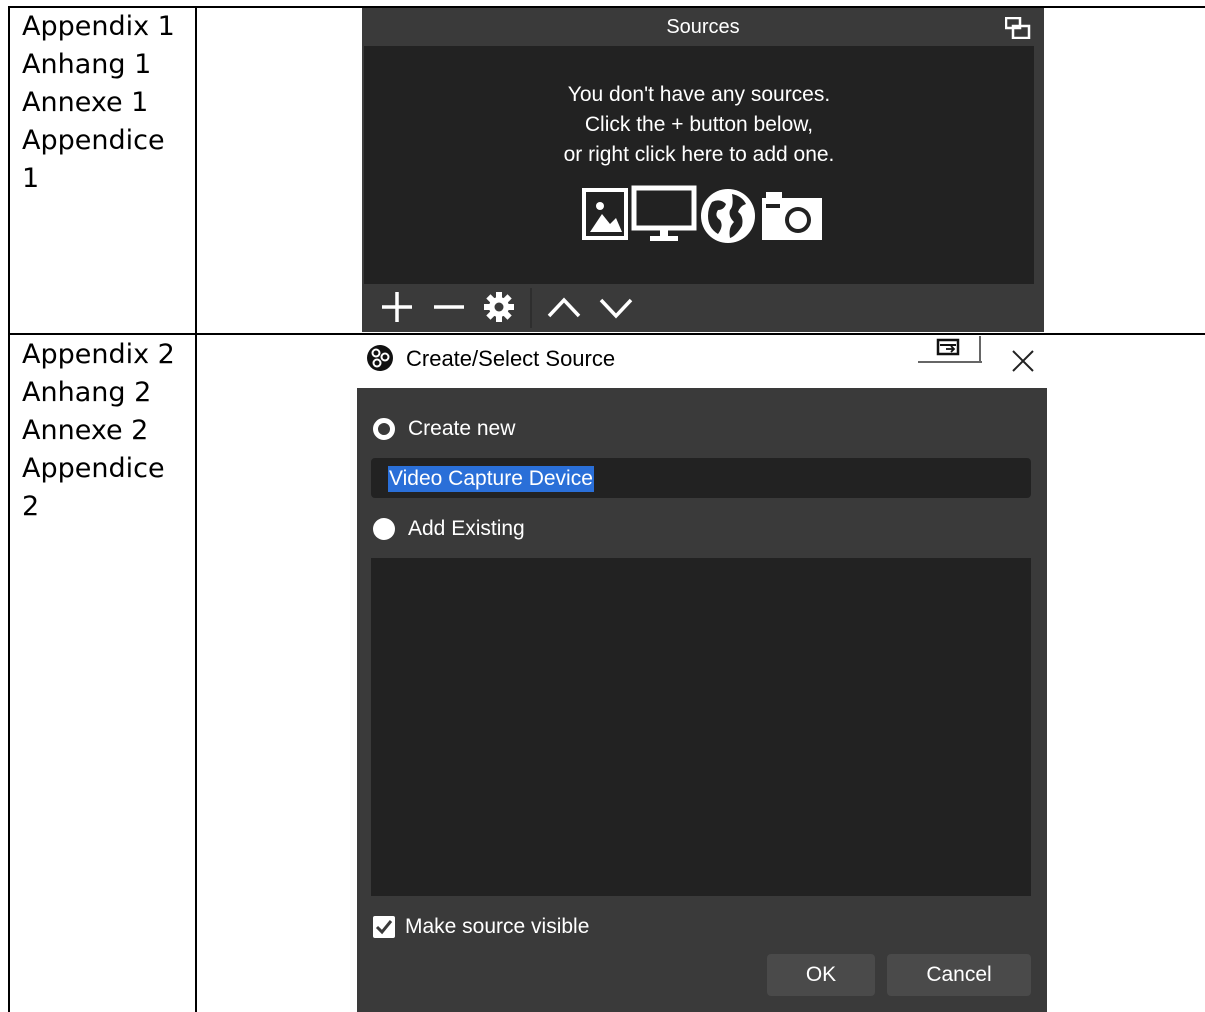  I want to click on dialog-titlebar: Create/Select Source, so click(702, 362).